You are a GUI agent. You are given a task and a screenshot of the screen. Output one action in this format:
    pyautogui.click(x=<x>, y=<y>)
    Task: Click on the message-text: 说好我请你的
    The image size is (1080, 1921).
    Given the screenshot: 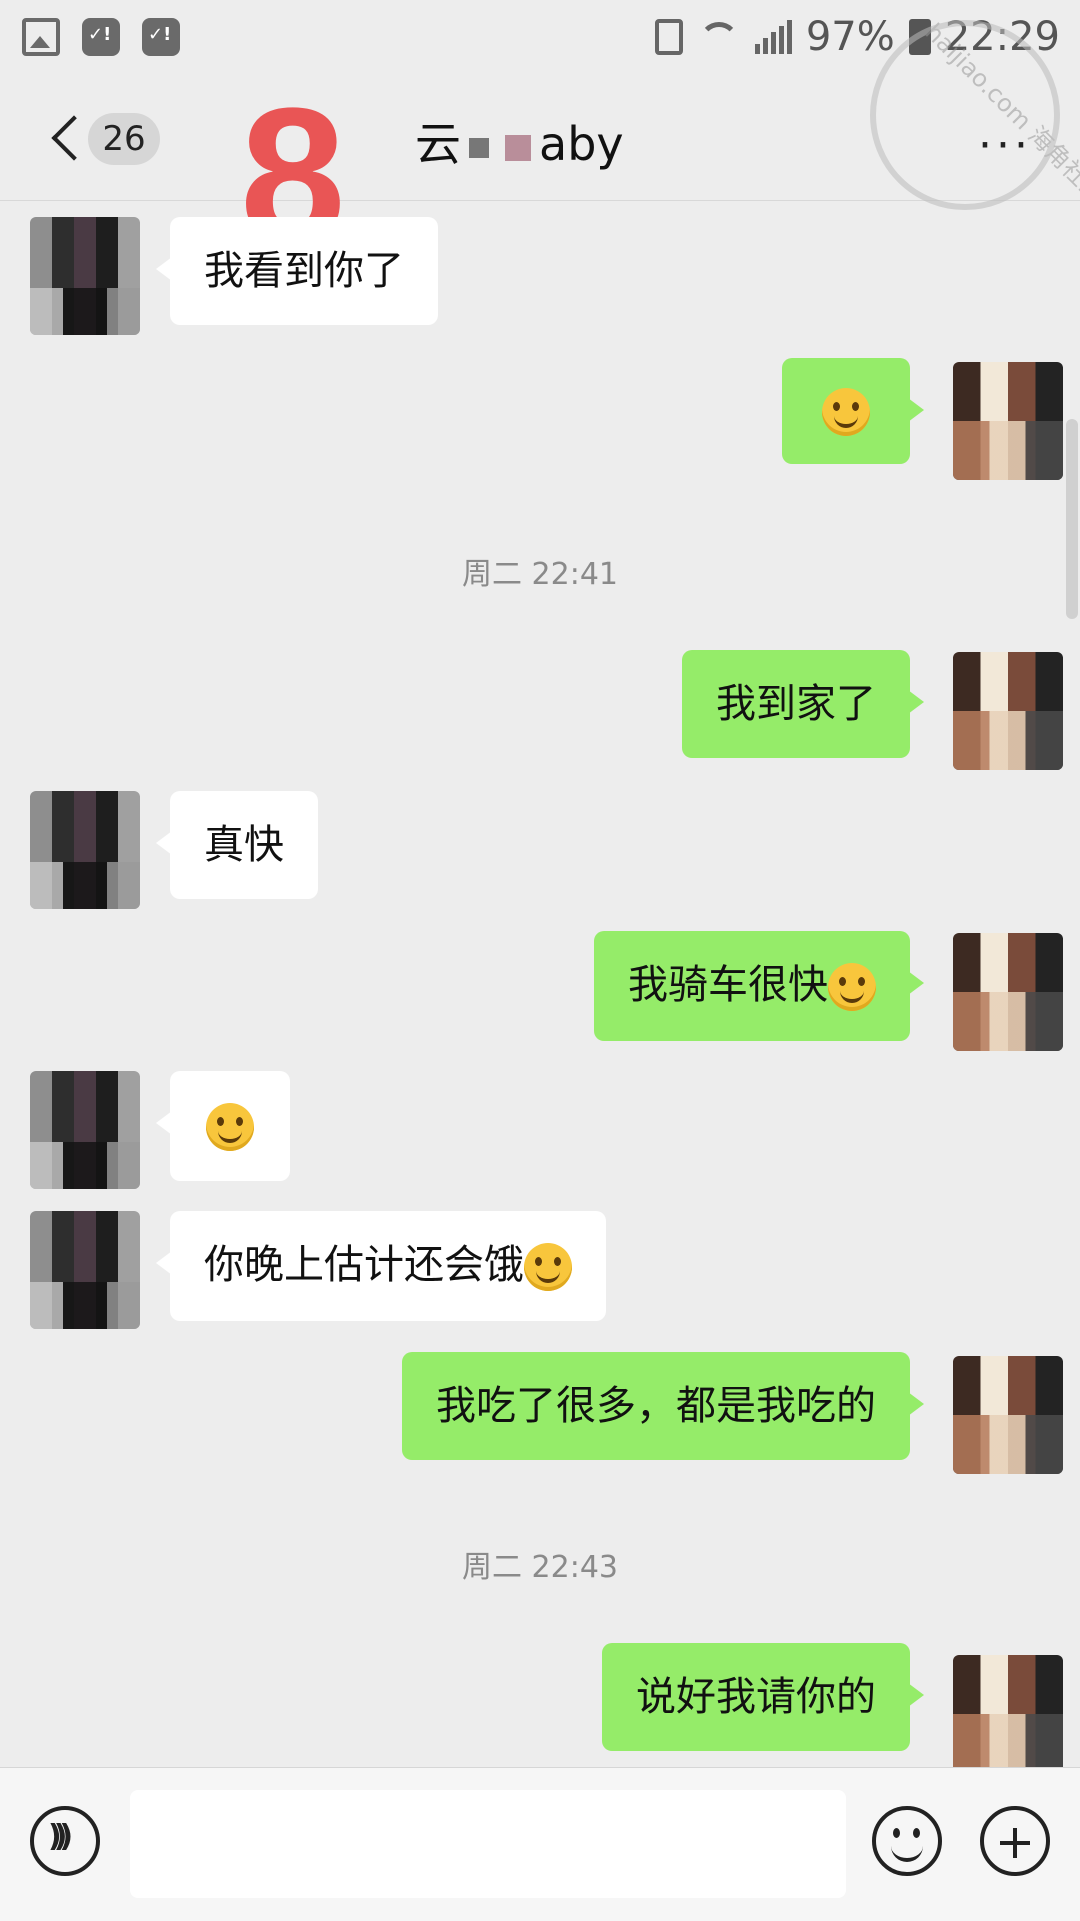 What is the action you would take?
    pyautogui.click(x=756, y=1697)
    